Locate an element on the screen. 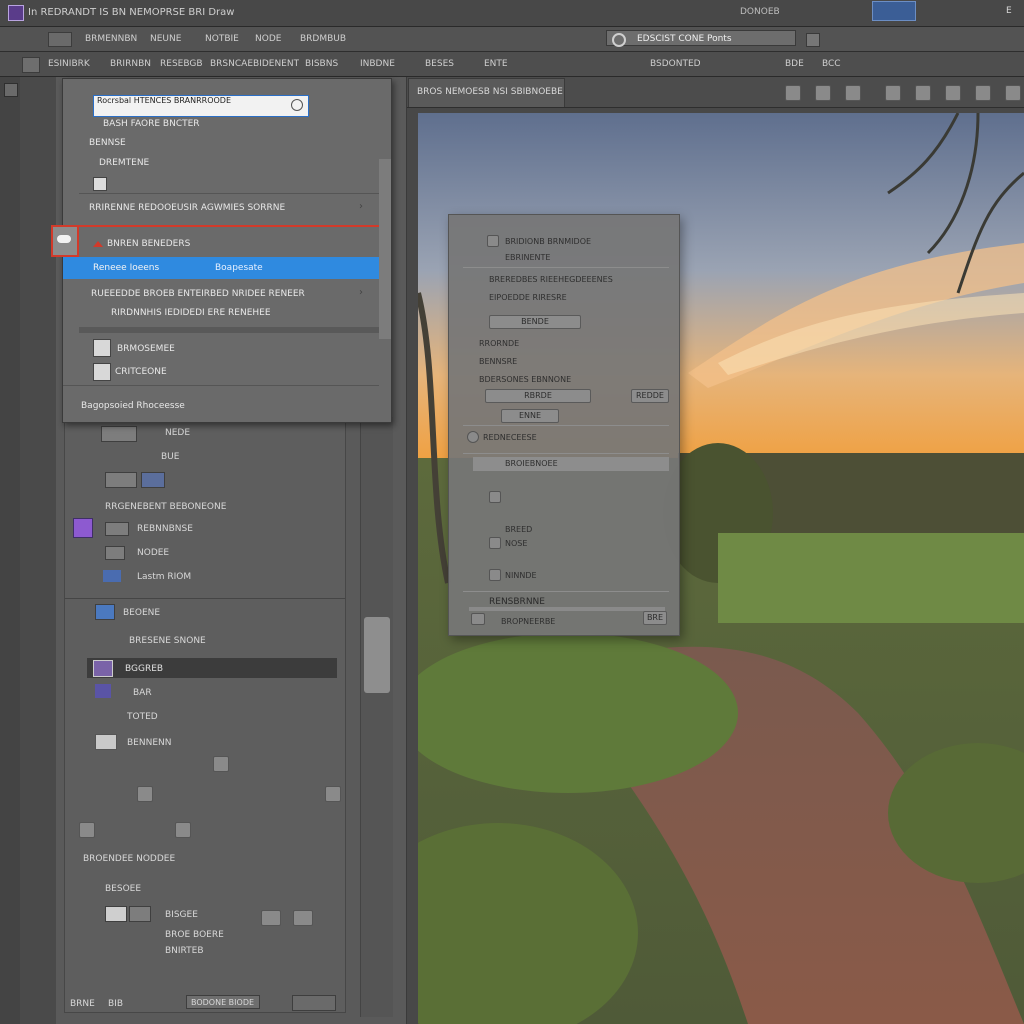 This screenshot has width=1024, height=1024. window-button is located at coordinates (894, 11).